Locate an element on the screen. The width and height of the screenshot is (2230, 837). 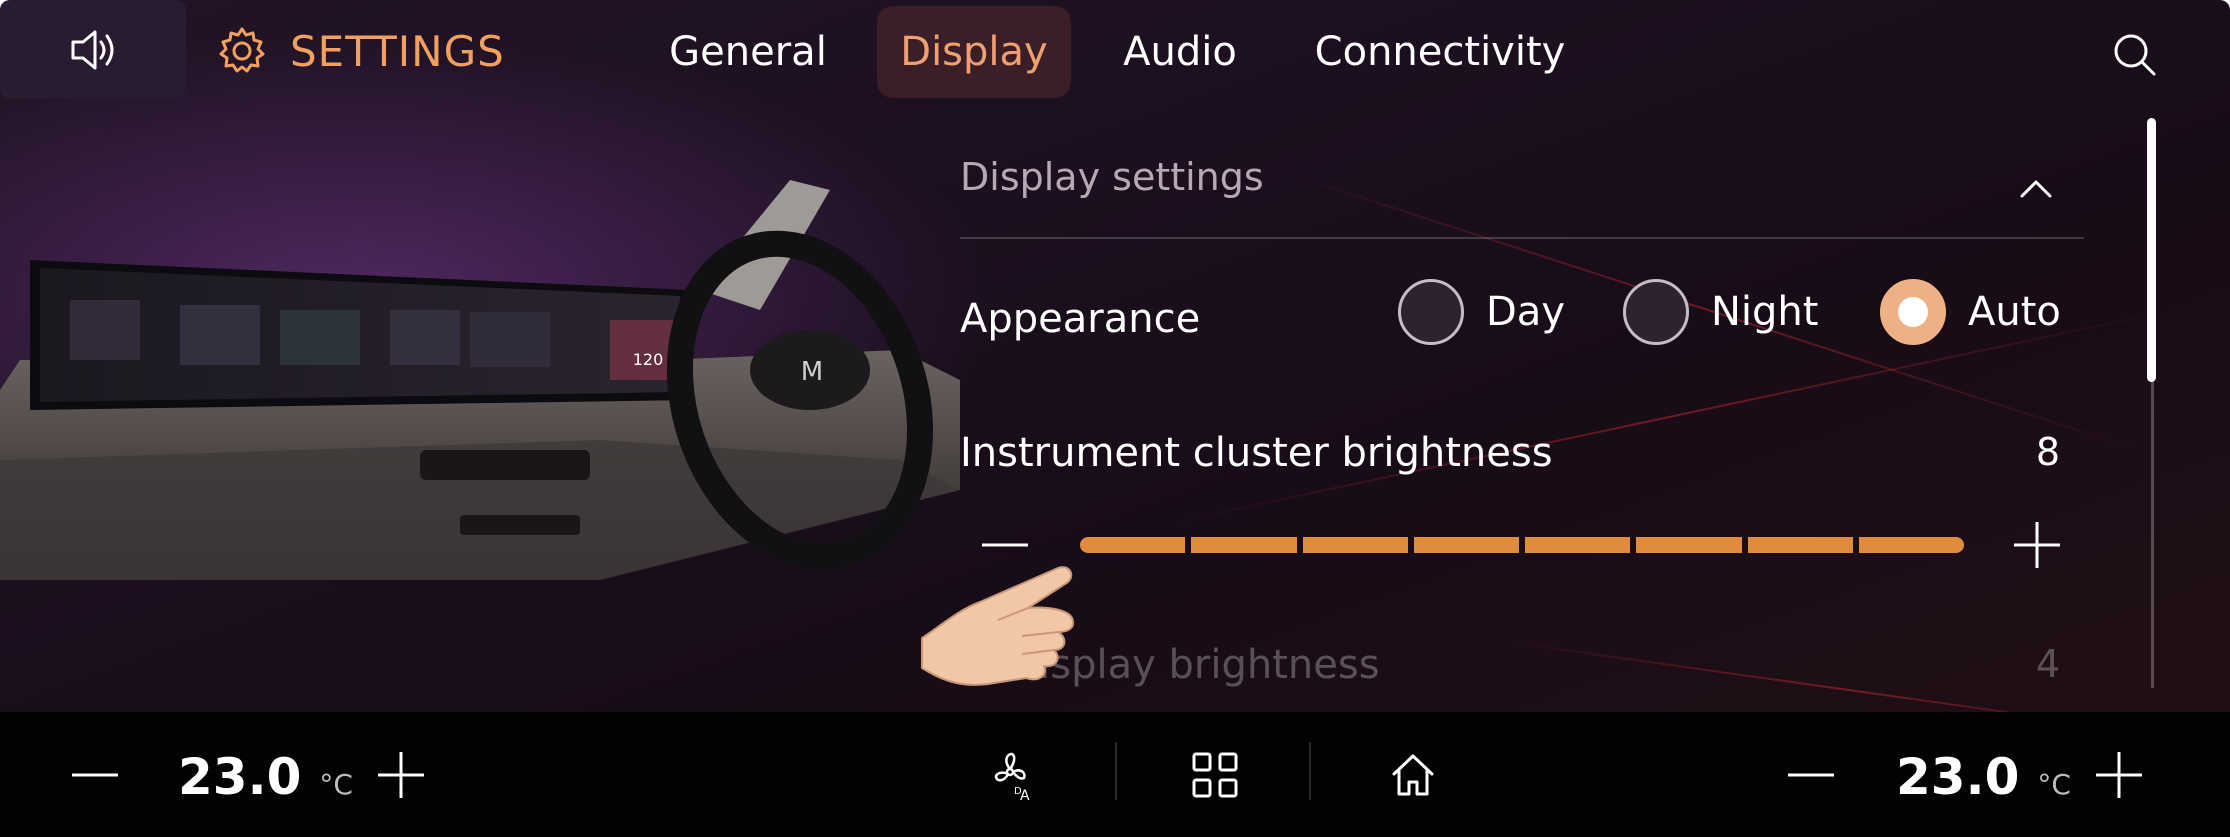
svg-text: M is located at coordinates (812, 372).